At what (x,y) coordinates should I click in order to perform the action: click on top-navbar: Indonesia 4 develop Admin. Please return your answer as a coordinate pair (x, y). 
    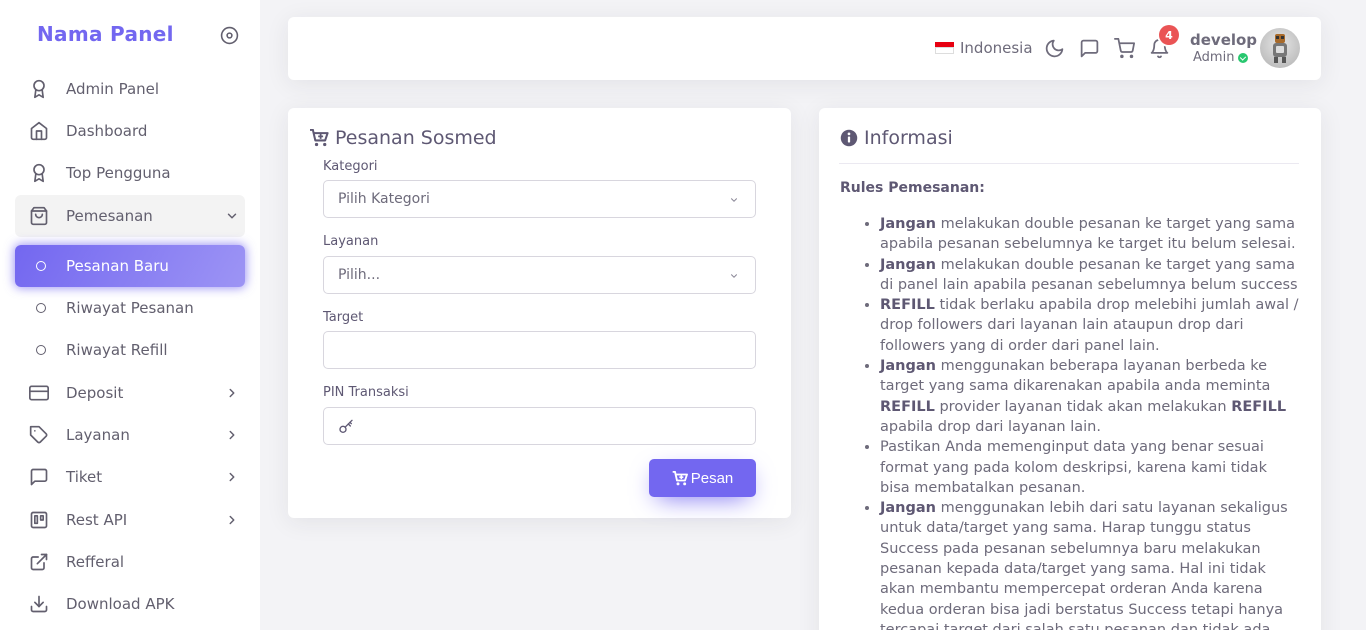
    Looking at the image, I should click on (804, 48).